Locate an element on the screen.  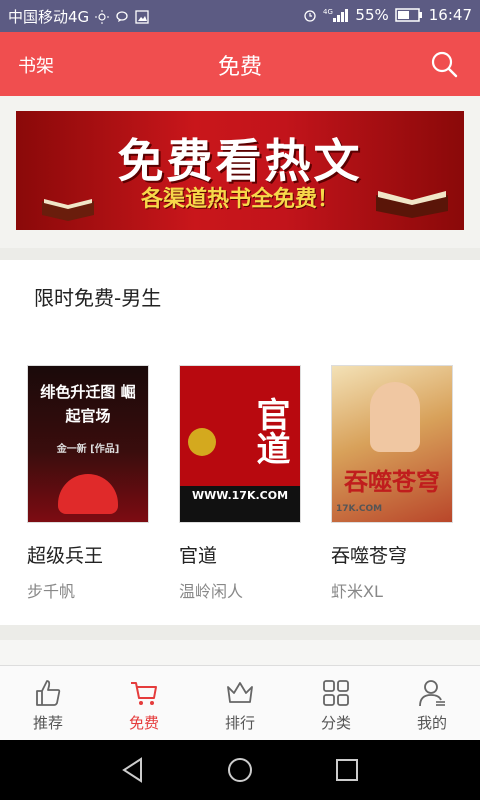
tab-mine: 我的 is located at coordinates (432, 703).